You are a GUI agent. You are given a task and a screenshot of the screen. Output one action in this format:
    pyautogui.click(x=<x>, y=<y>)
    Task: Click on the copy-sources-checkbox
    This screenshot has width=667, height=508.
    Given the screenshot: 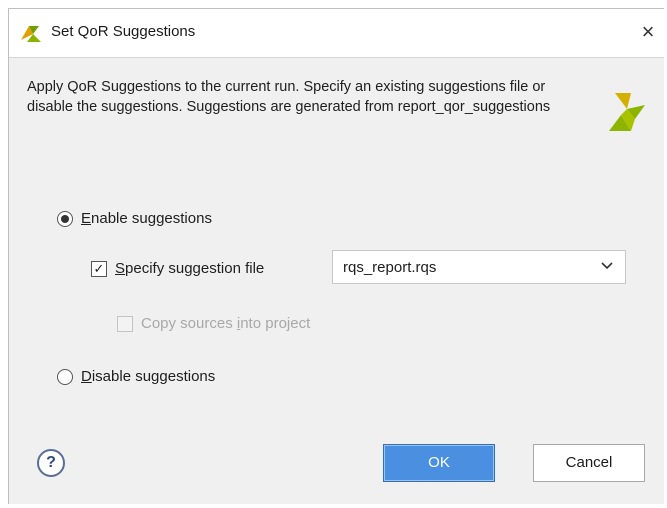 What is the action you would take?
    pyautogui.click(x=125, y=323)
    